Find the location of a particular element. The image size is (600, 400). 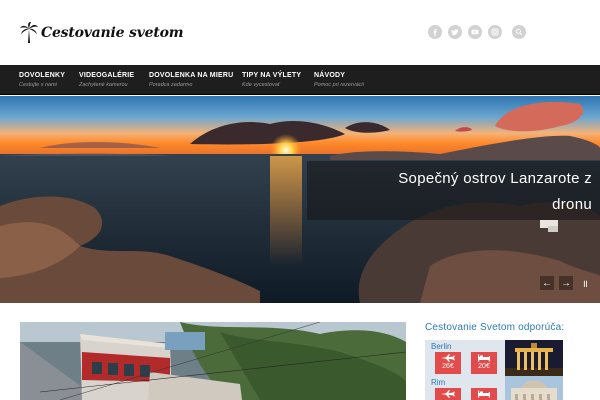

slider-prev-button: ← is located at coordinates (547, 283).